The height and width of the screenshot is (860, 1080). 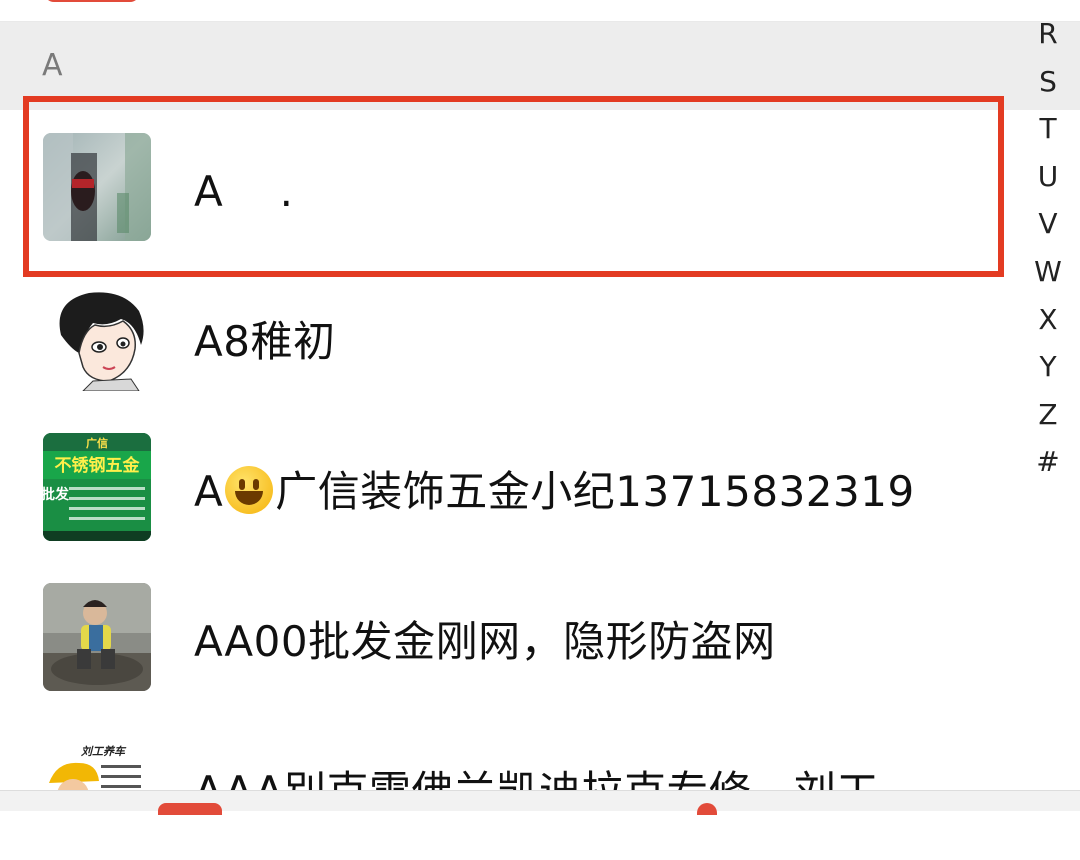 I want to click on contact-name: A ., so click(x=244, y=191).